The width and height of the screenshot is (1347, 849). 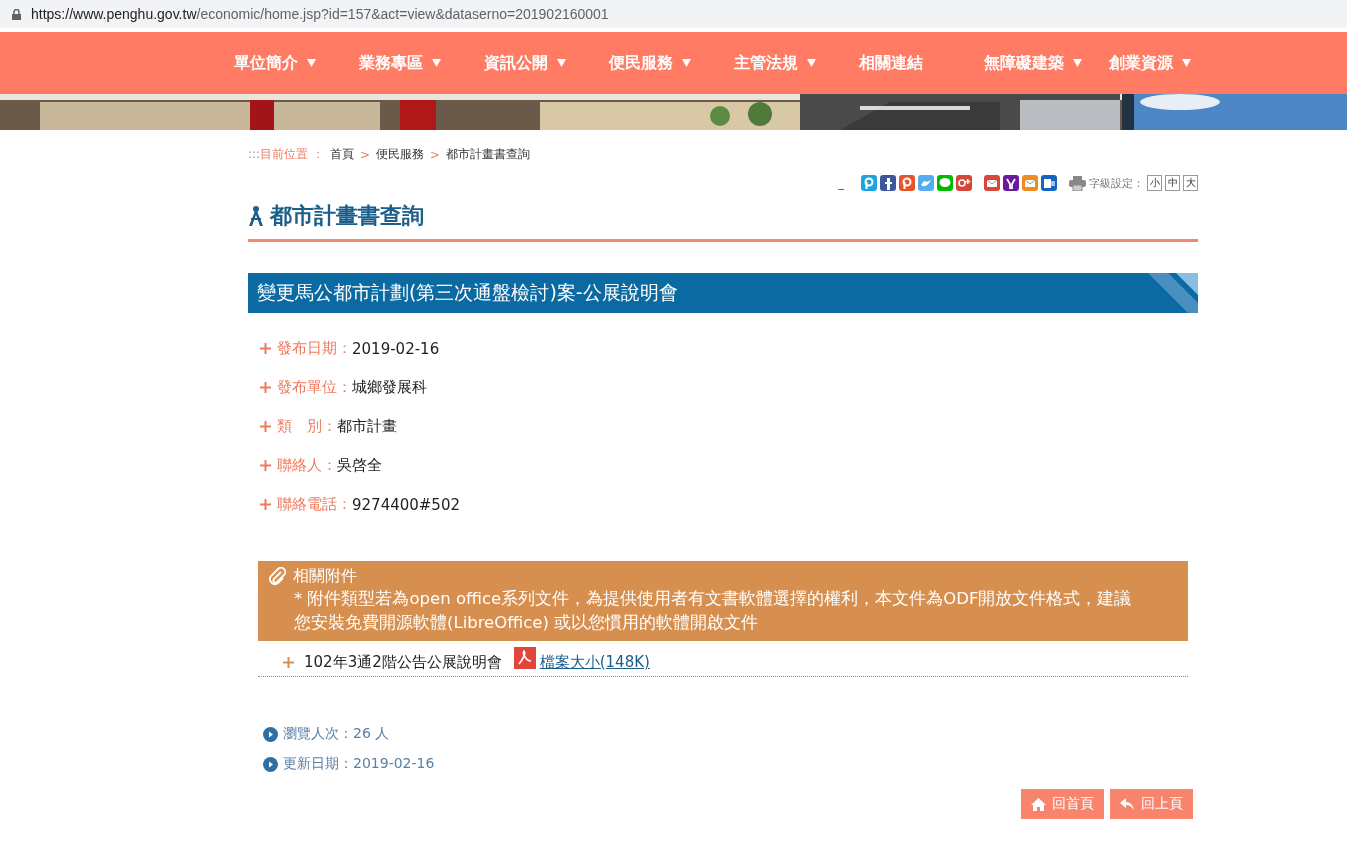 I want to click on attachments-note: * 附件類型若為open office系列文件，為提供使用者有文書軟體選擇的權利，本文件為ODF開放文件格式，建議您安裝免費開源軟體(LibreOffice) 或以您慣用的軟體開啟文件, so click(x=713, y=611).